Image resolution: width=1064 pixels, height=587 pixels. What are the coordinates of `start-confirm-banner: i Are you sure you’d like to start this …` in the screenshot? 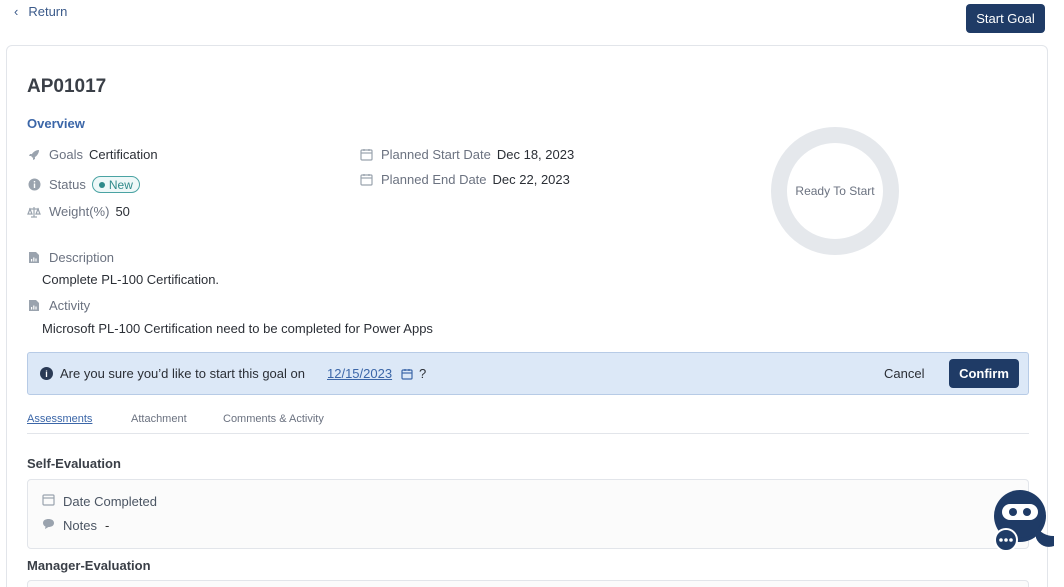 It's located at (528, 373).